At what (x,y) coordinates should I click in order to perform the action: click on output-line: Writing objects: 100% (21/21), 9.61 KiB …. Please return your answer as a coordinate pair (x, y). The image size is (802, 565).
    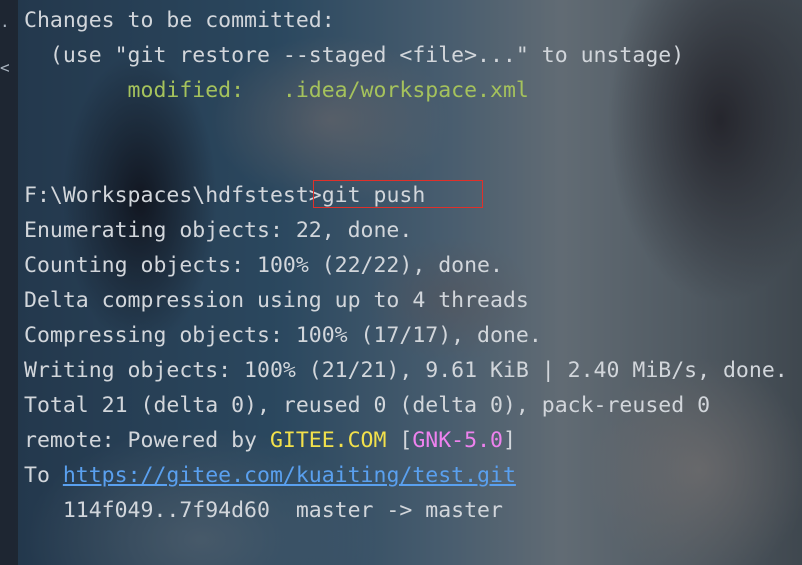
    Looking at the image, I should click on (406, 370).